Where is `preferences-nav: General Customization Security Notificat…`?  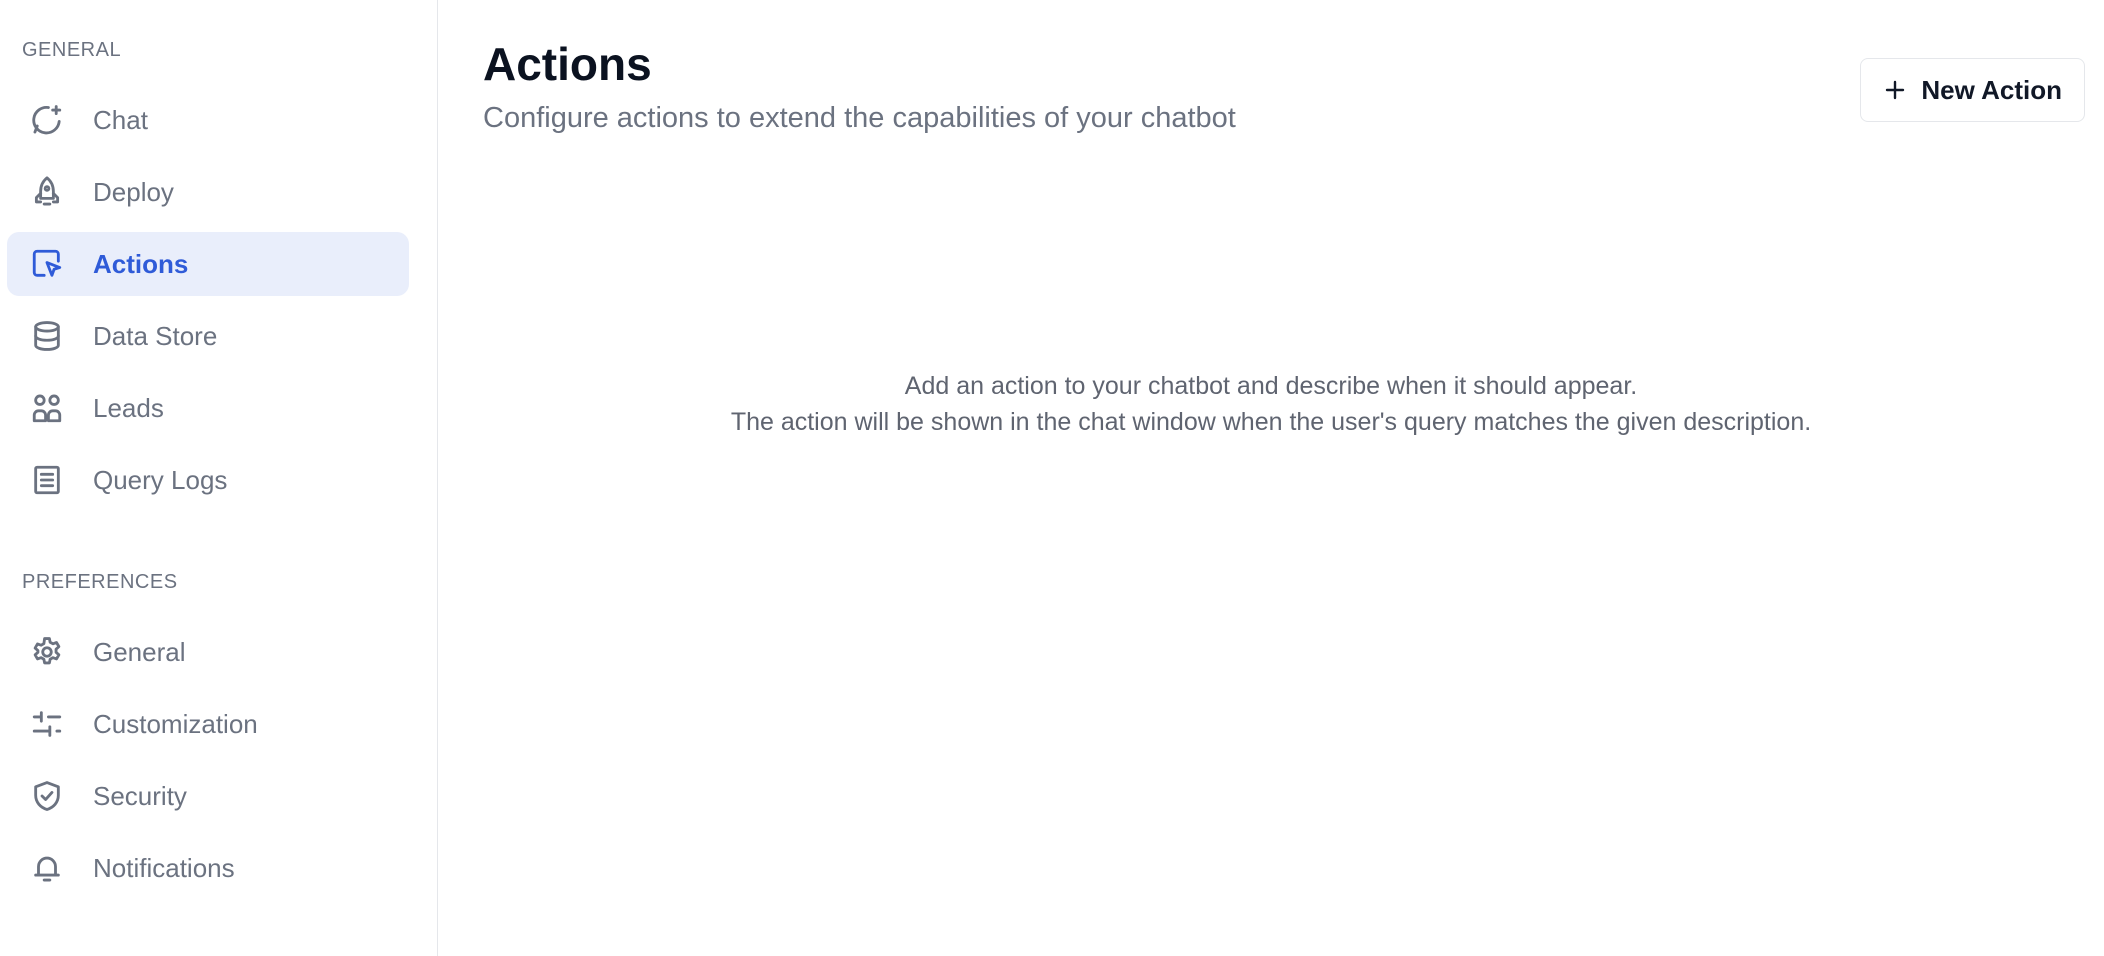
preferences-nav: General Customization Security Notificat… is located at coordinates (218, 760).